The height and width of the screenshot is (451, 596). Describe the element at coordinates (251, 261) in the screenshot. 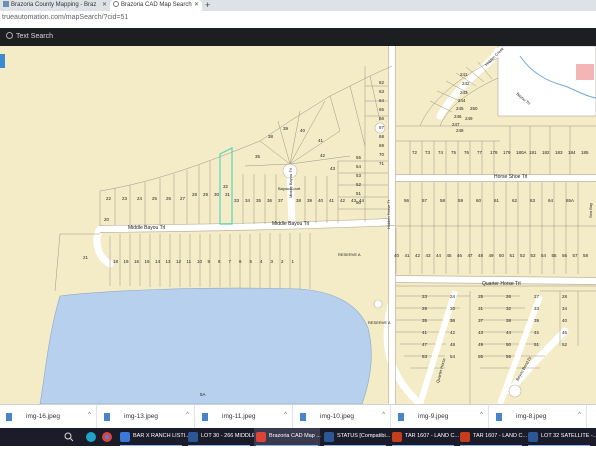

I see `lot-number: 5` at that location.